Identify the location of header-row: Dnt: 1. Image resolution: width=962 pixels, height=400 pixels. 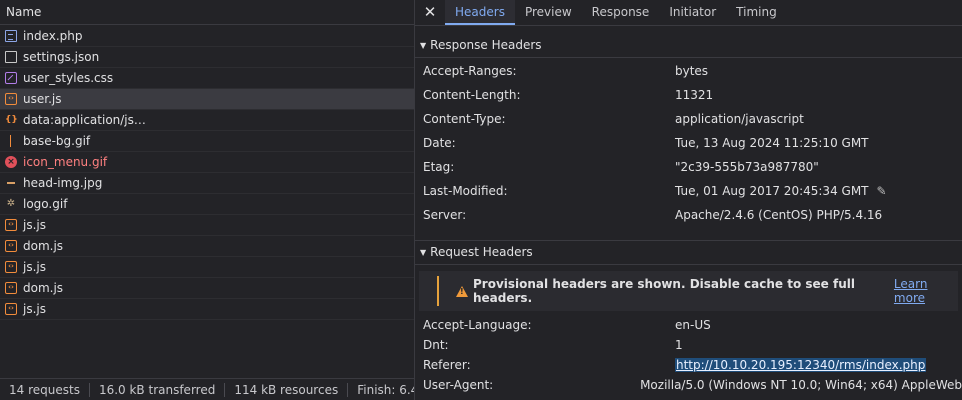
(688, 345).